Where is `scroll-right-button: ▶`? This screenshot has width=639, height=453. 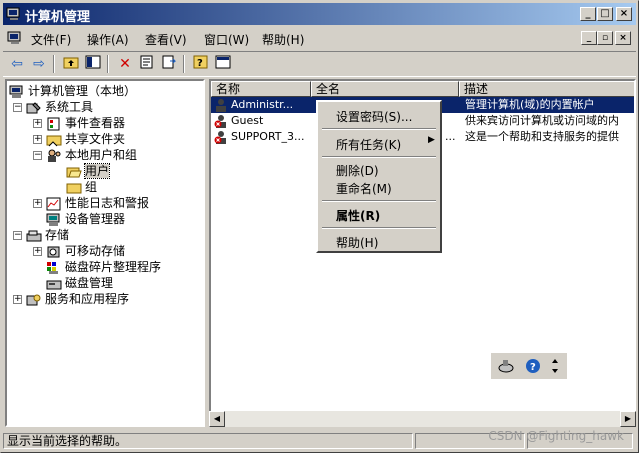
scroll-right-button: ▶ is located at coordinates (628, 419).